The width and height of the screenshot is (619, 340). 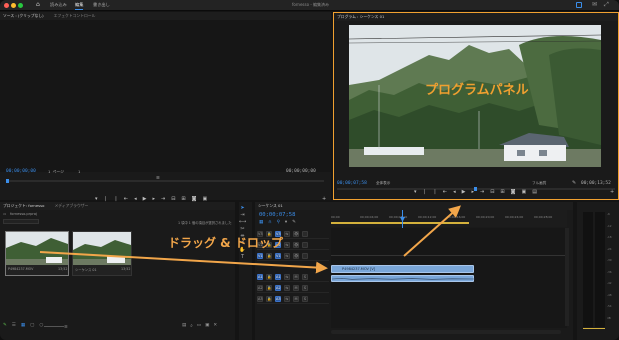 What do you see at coordinates (225, 243) in the screenshot?
I see `drag-drop-label: ドラッグ & ドロップ` at bounding box center [225, 243].